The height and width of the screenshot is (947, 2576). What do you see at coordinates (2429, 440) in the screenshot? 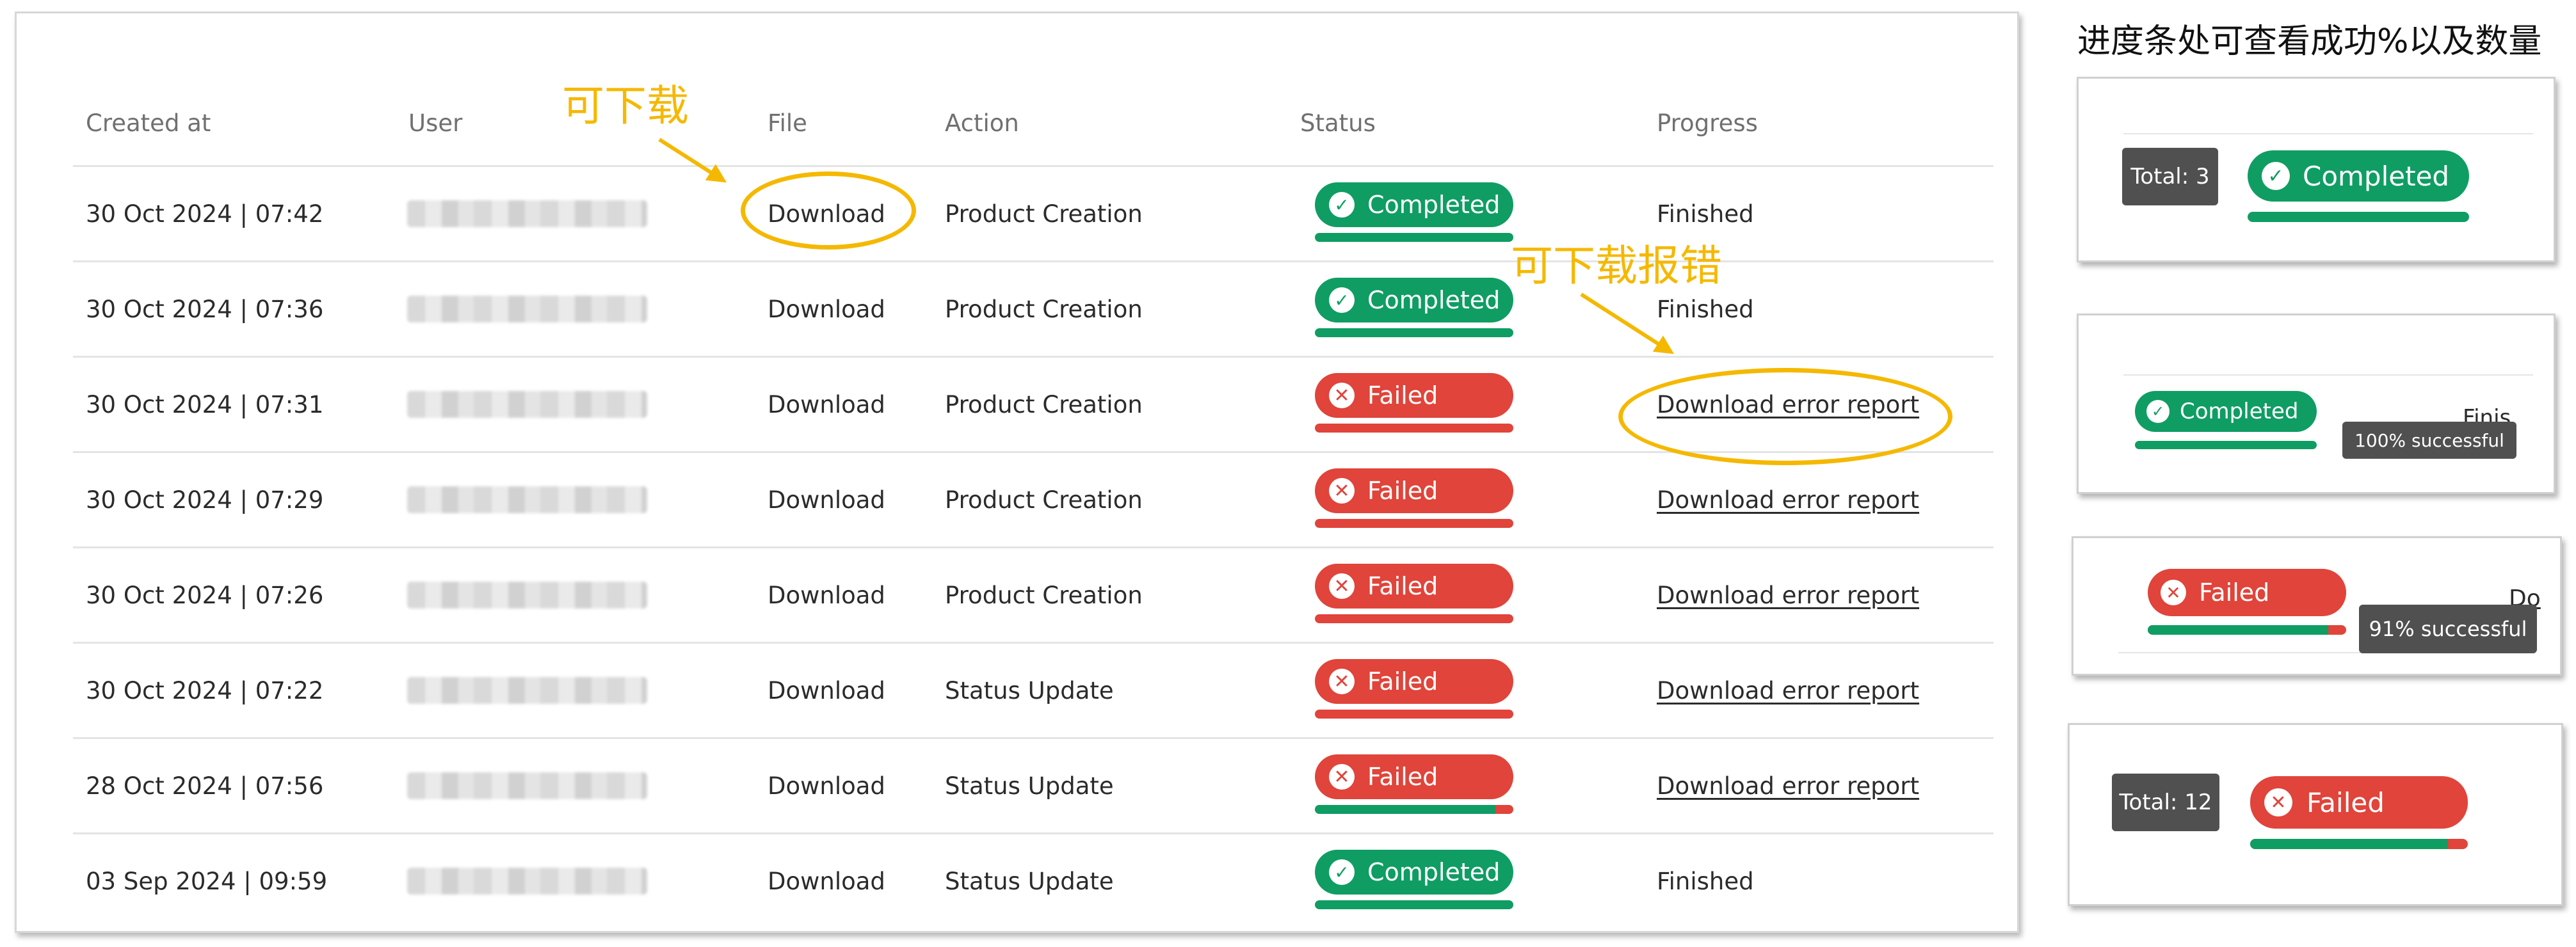
I see `success-tooltip: 100% successful` at bounding box center [2429, 440].